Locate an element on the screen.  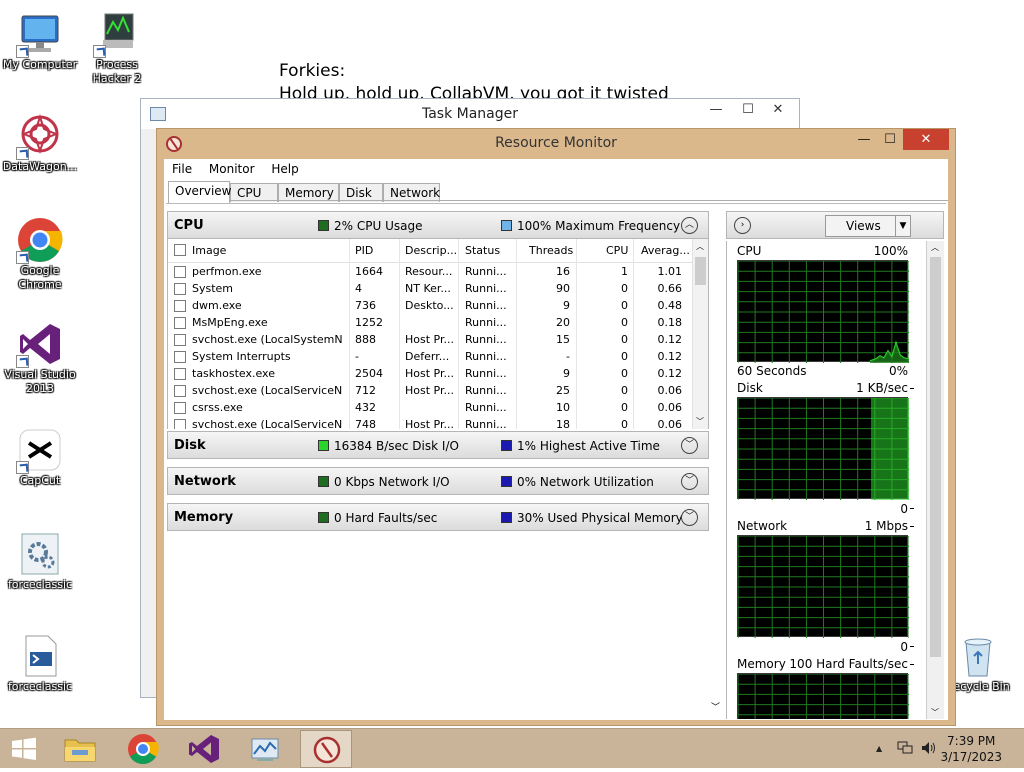
memory-graph is located at coordinates (823, 696).